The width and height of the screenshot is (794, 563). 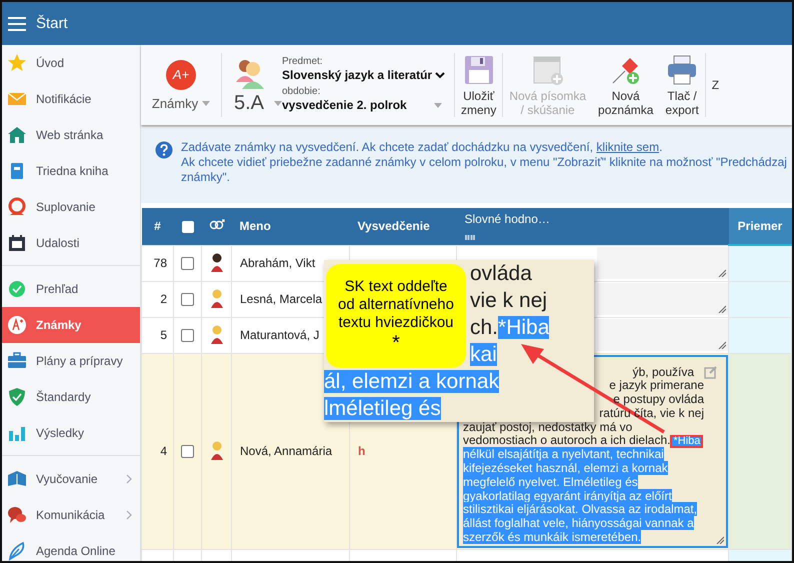 What do you see at coordinates (651, 413) in the screenshot?
I see `note-text: ratúru číta, vie k nej` at bounding box center [651, 413].